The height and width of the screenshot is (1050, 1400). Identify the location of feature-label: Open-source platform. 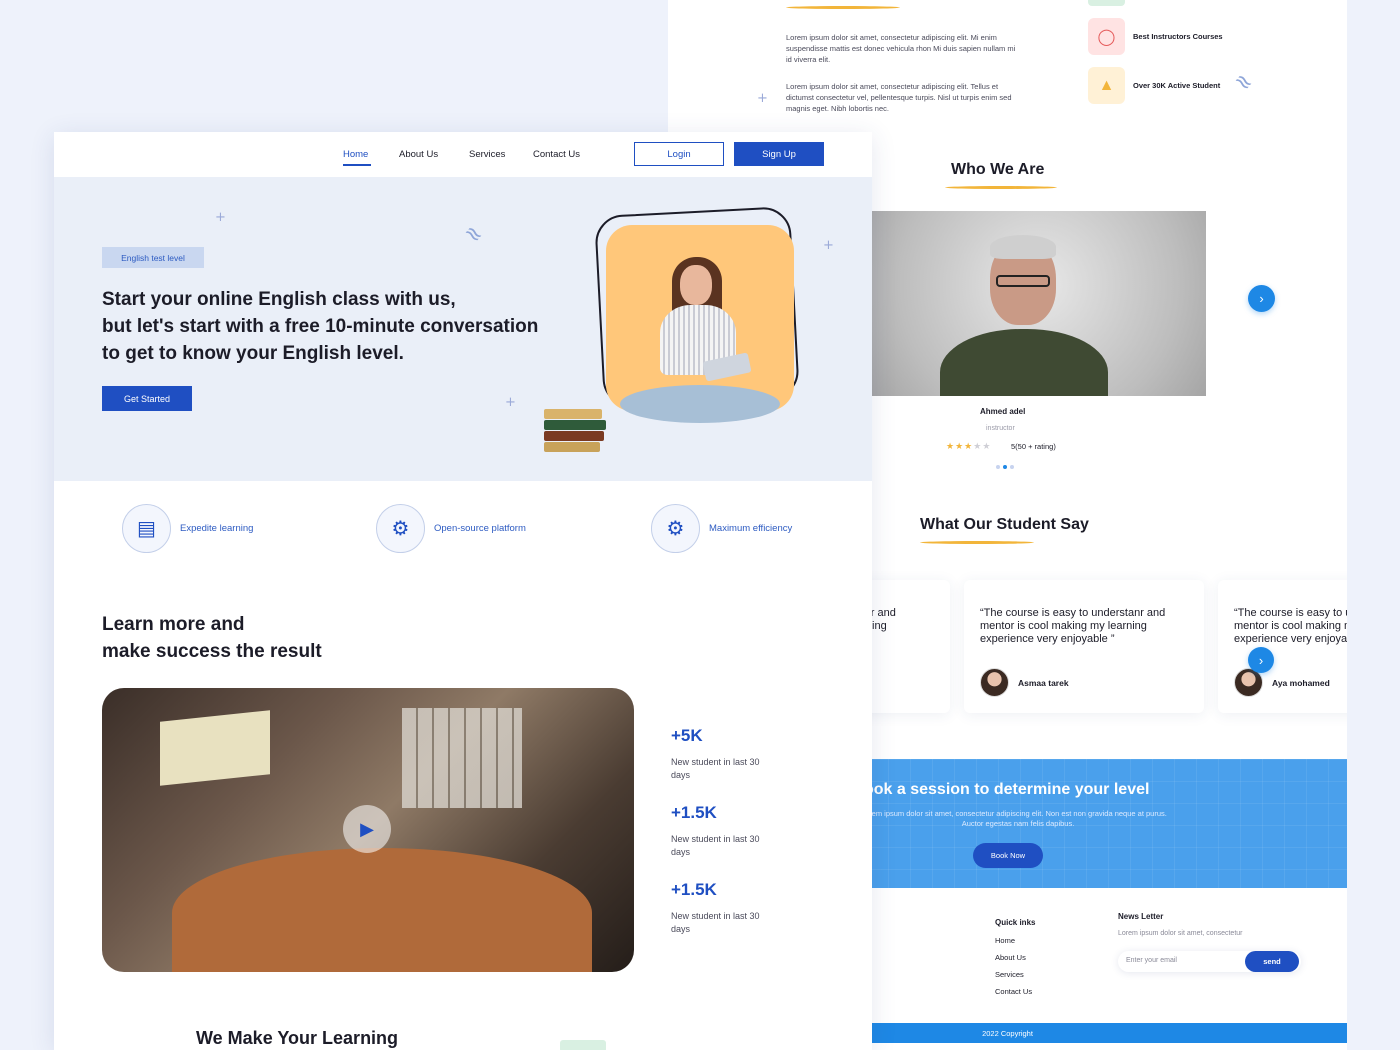
(480, 528).